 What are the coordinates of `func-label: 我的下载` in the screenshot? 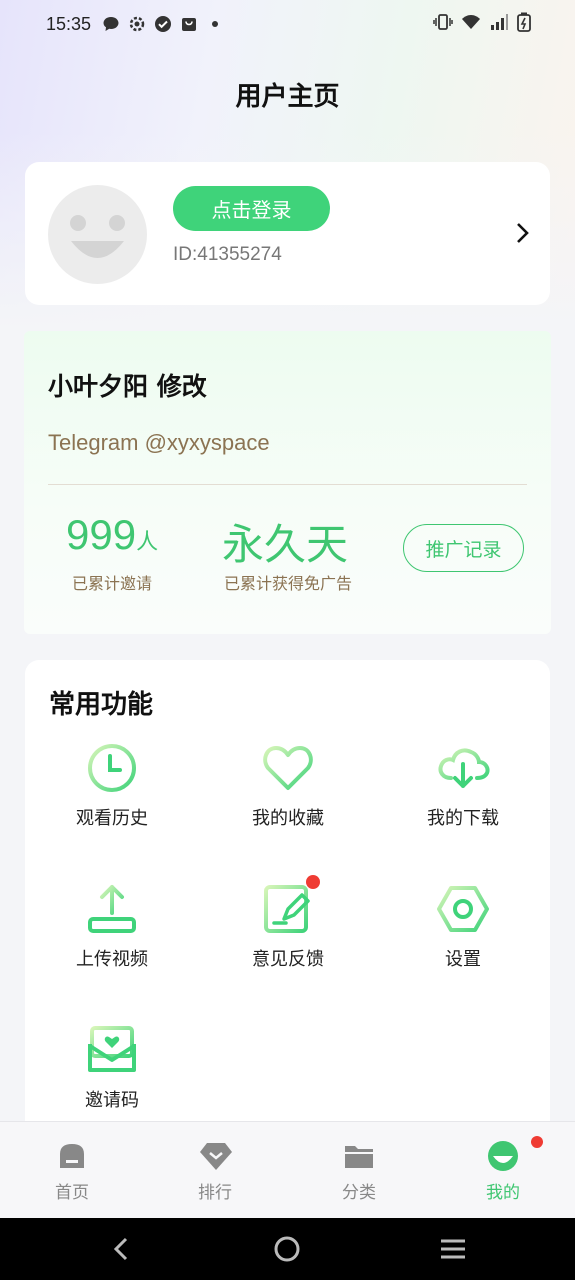 It's located at (463, 818).